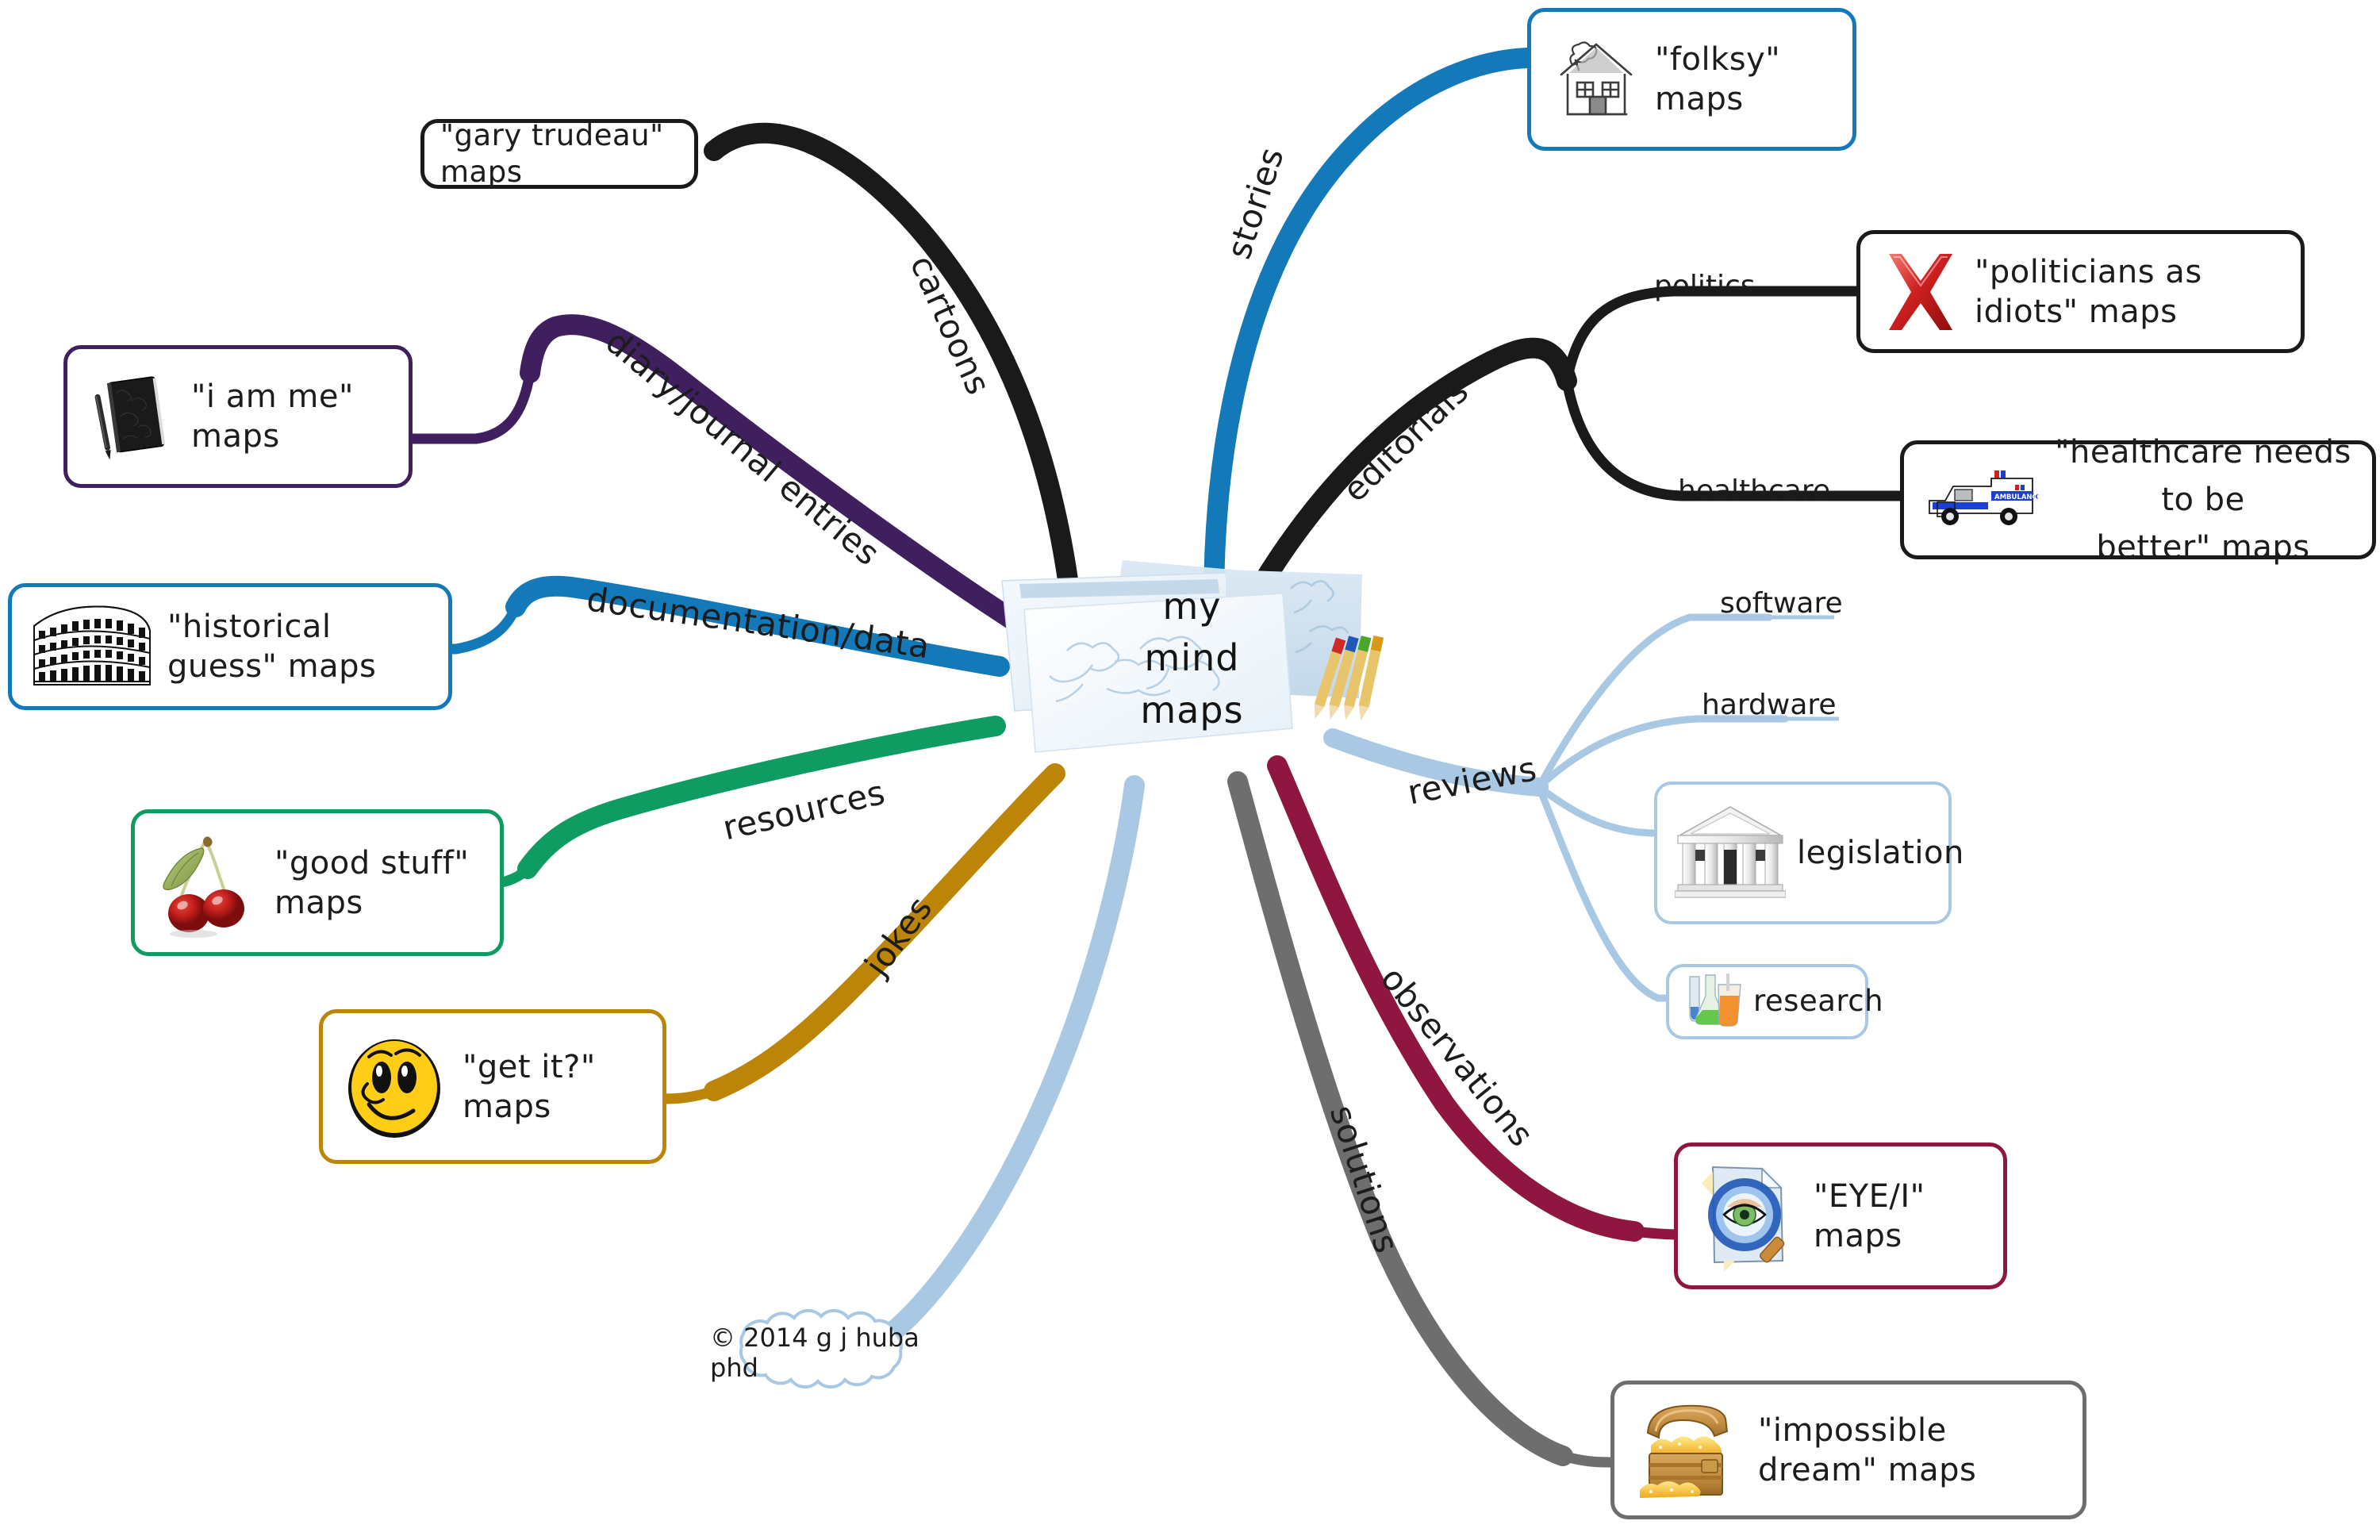 The width and height of the screenshot is (2380, 1540). Describe the element at coordinates (1754, 490) in the screenshot. I see `sub-branch-label-healthcare: healthcare` at that location.